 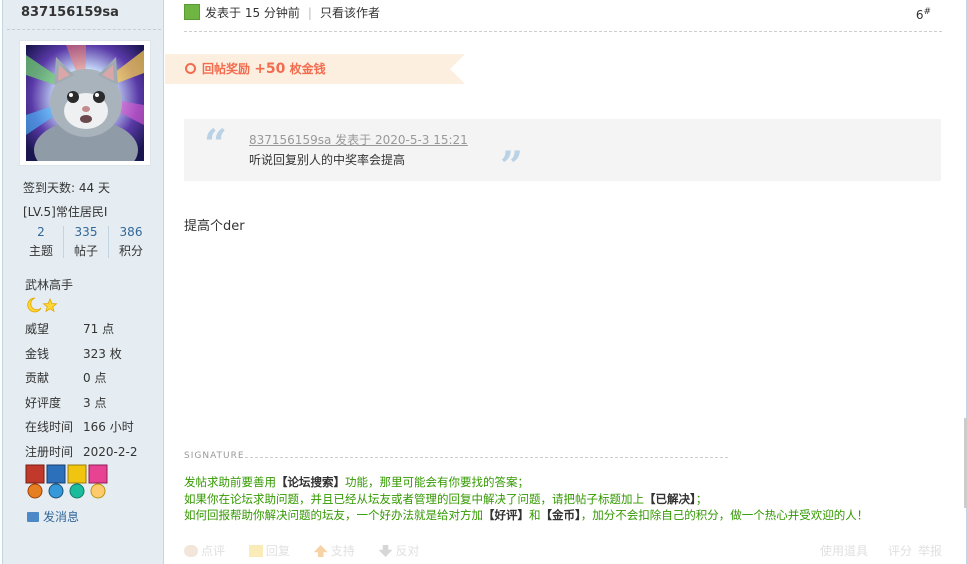 I want to click on send-message-link: 发消息, so click(x=53, y=516).